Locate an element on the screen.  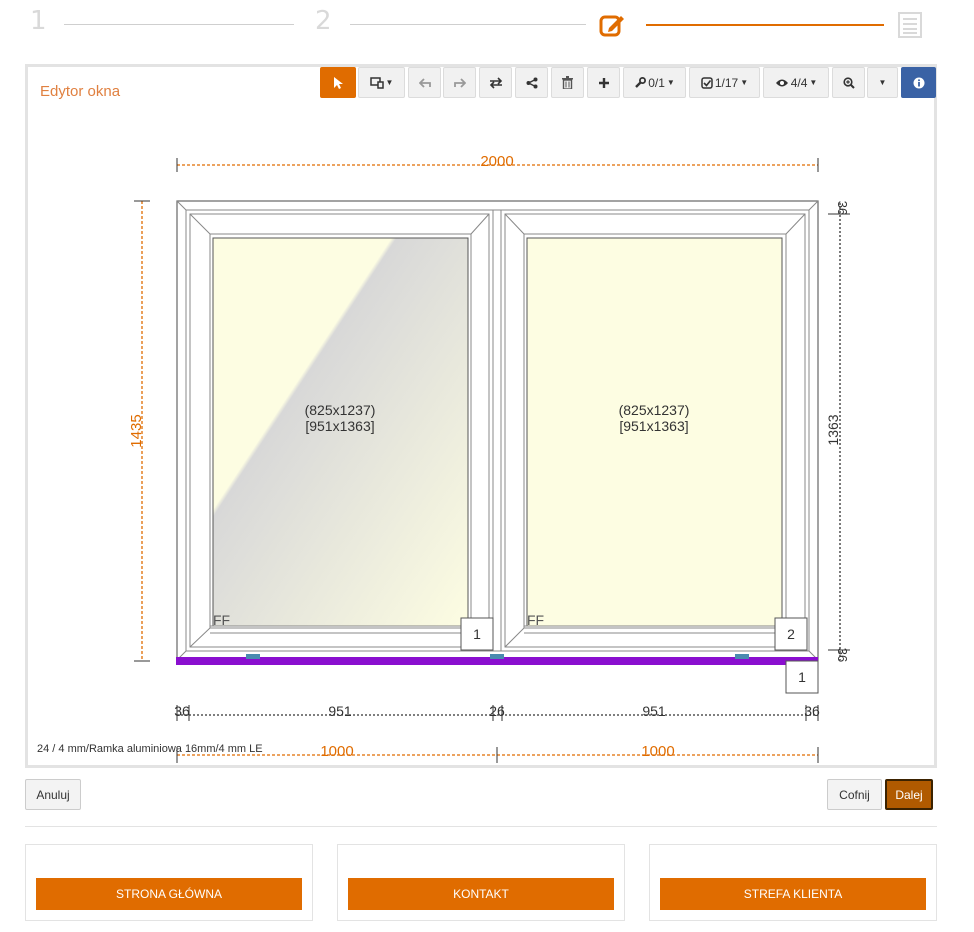
home-card: STRONA GŁÓWNA is located at coordinates (169, 882).